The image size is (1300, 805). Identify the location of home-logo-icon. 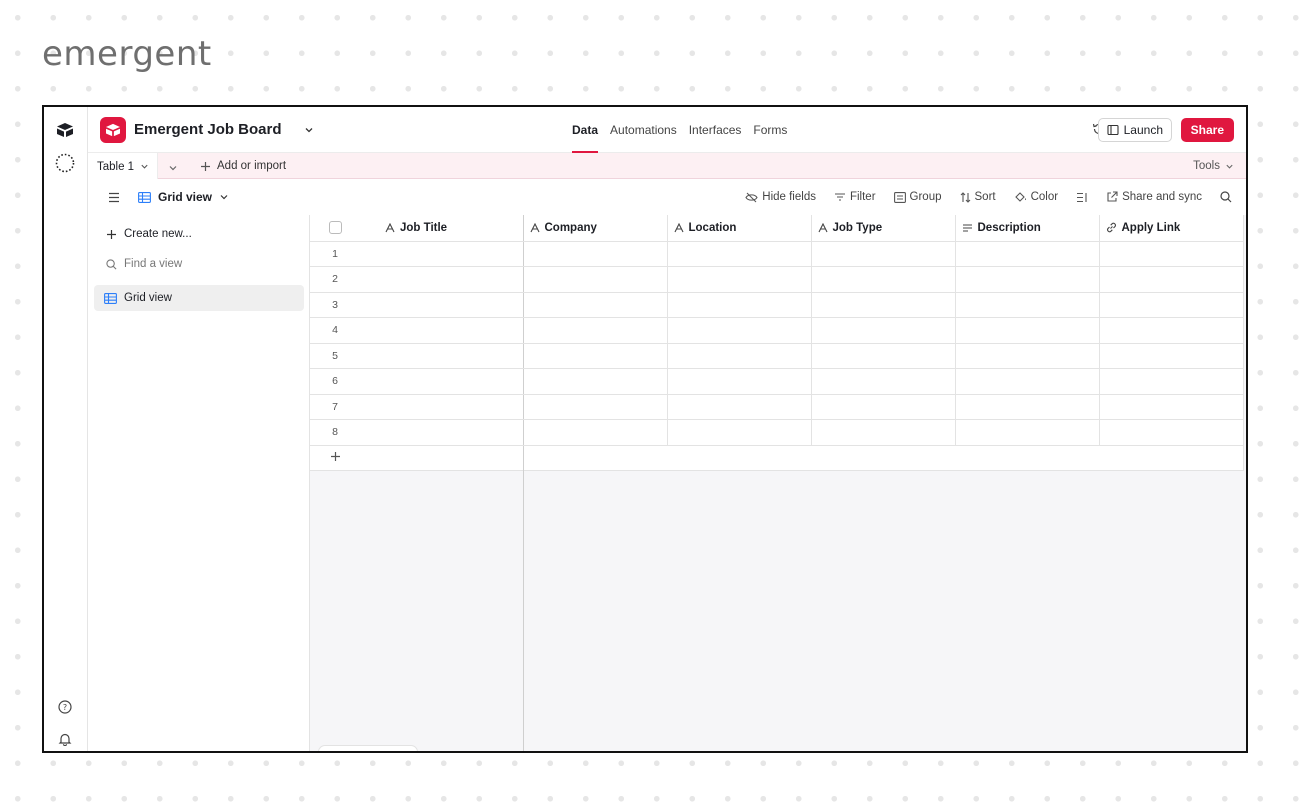
(65, 130).